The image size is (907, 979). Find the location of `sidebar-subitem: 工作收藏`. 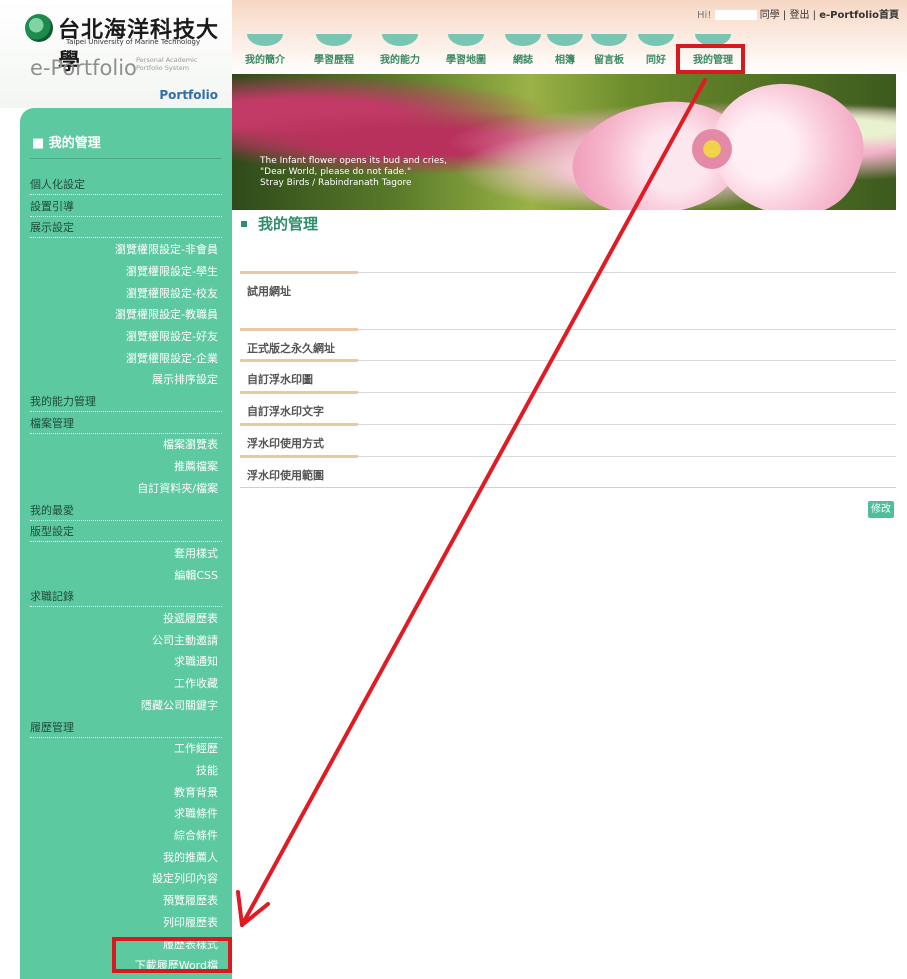

sidebar-subitem: 工作收藏 is located at coordinates (126, 683).